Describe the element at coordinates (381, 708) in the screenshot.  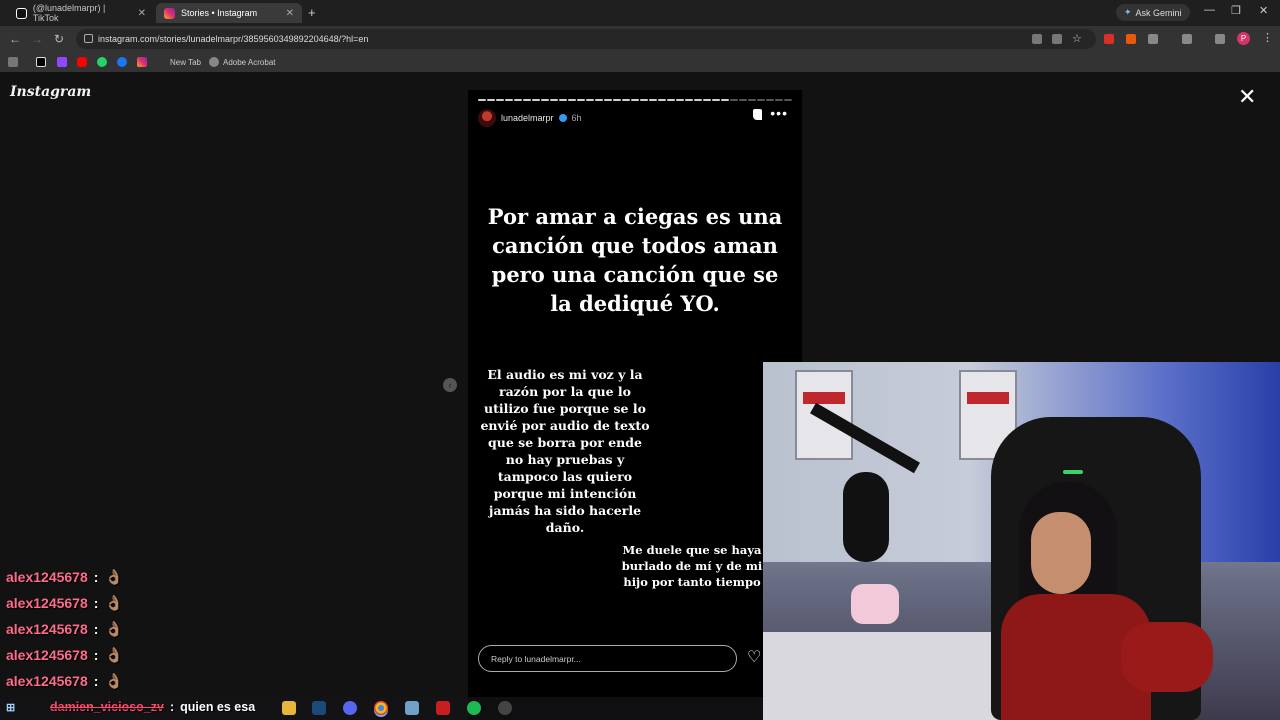
I see `chrome-icon` at that location.